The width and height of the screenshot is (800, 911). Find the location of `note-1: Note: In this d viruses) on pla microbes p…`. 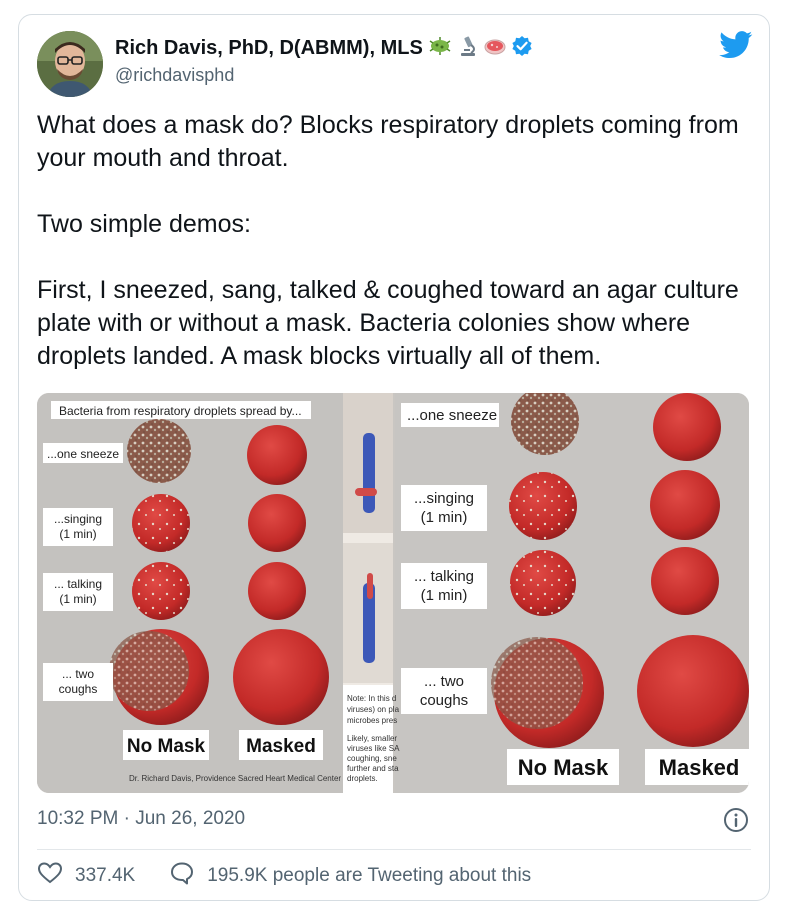

note-1: Note: In this d viruses) on pla microbes p… is located at coordinates (373, 709).